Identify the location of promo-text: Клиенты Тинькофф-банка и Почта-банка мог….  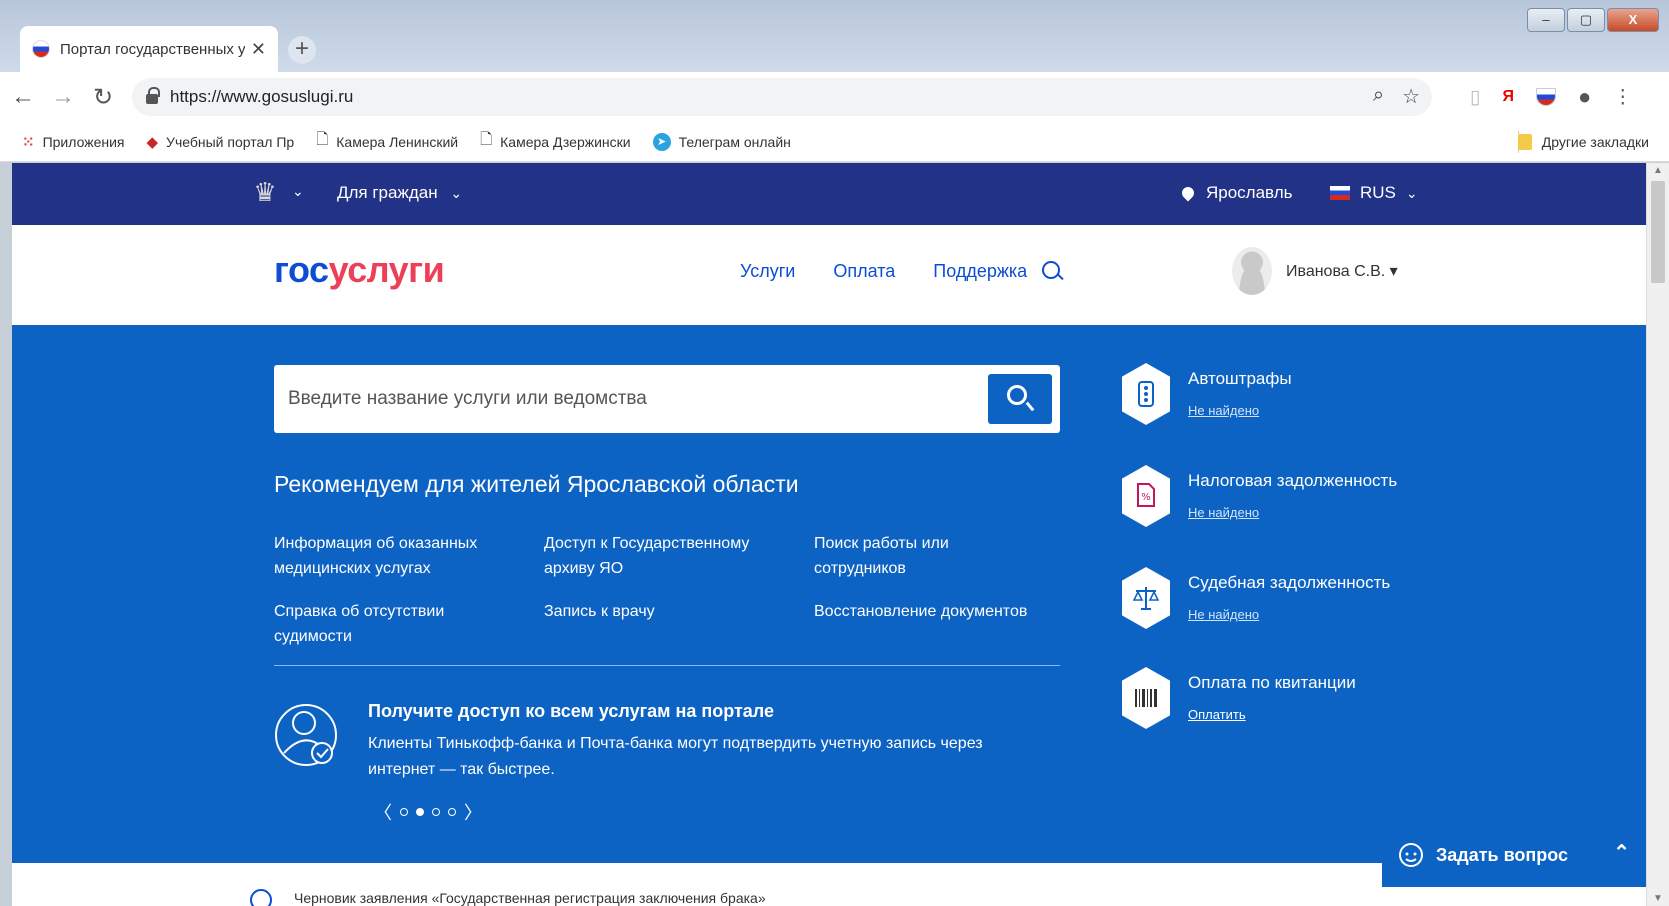
(675, 756).